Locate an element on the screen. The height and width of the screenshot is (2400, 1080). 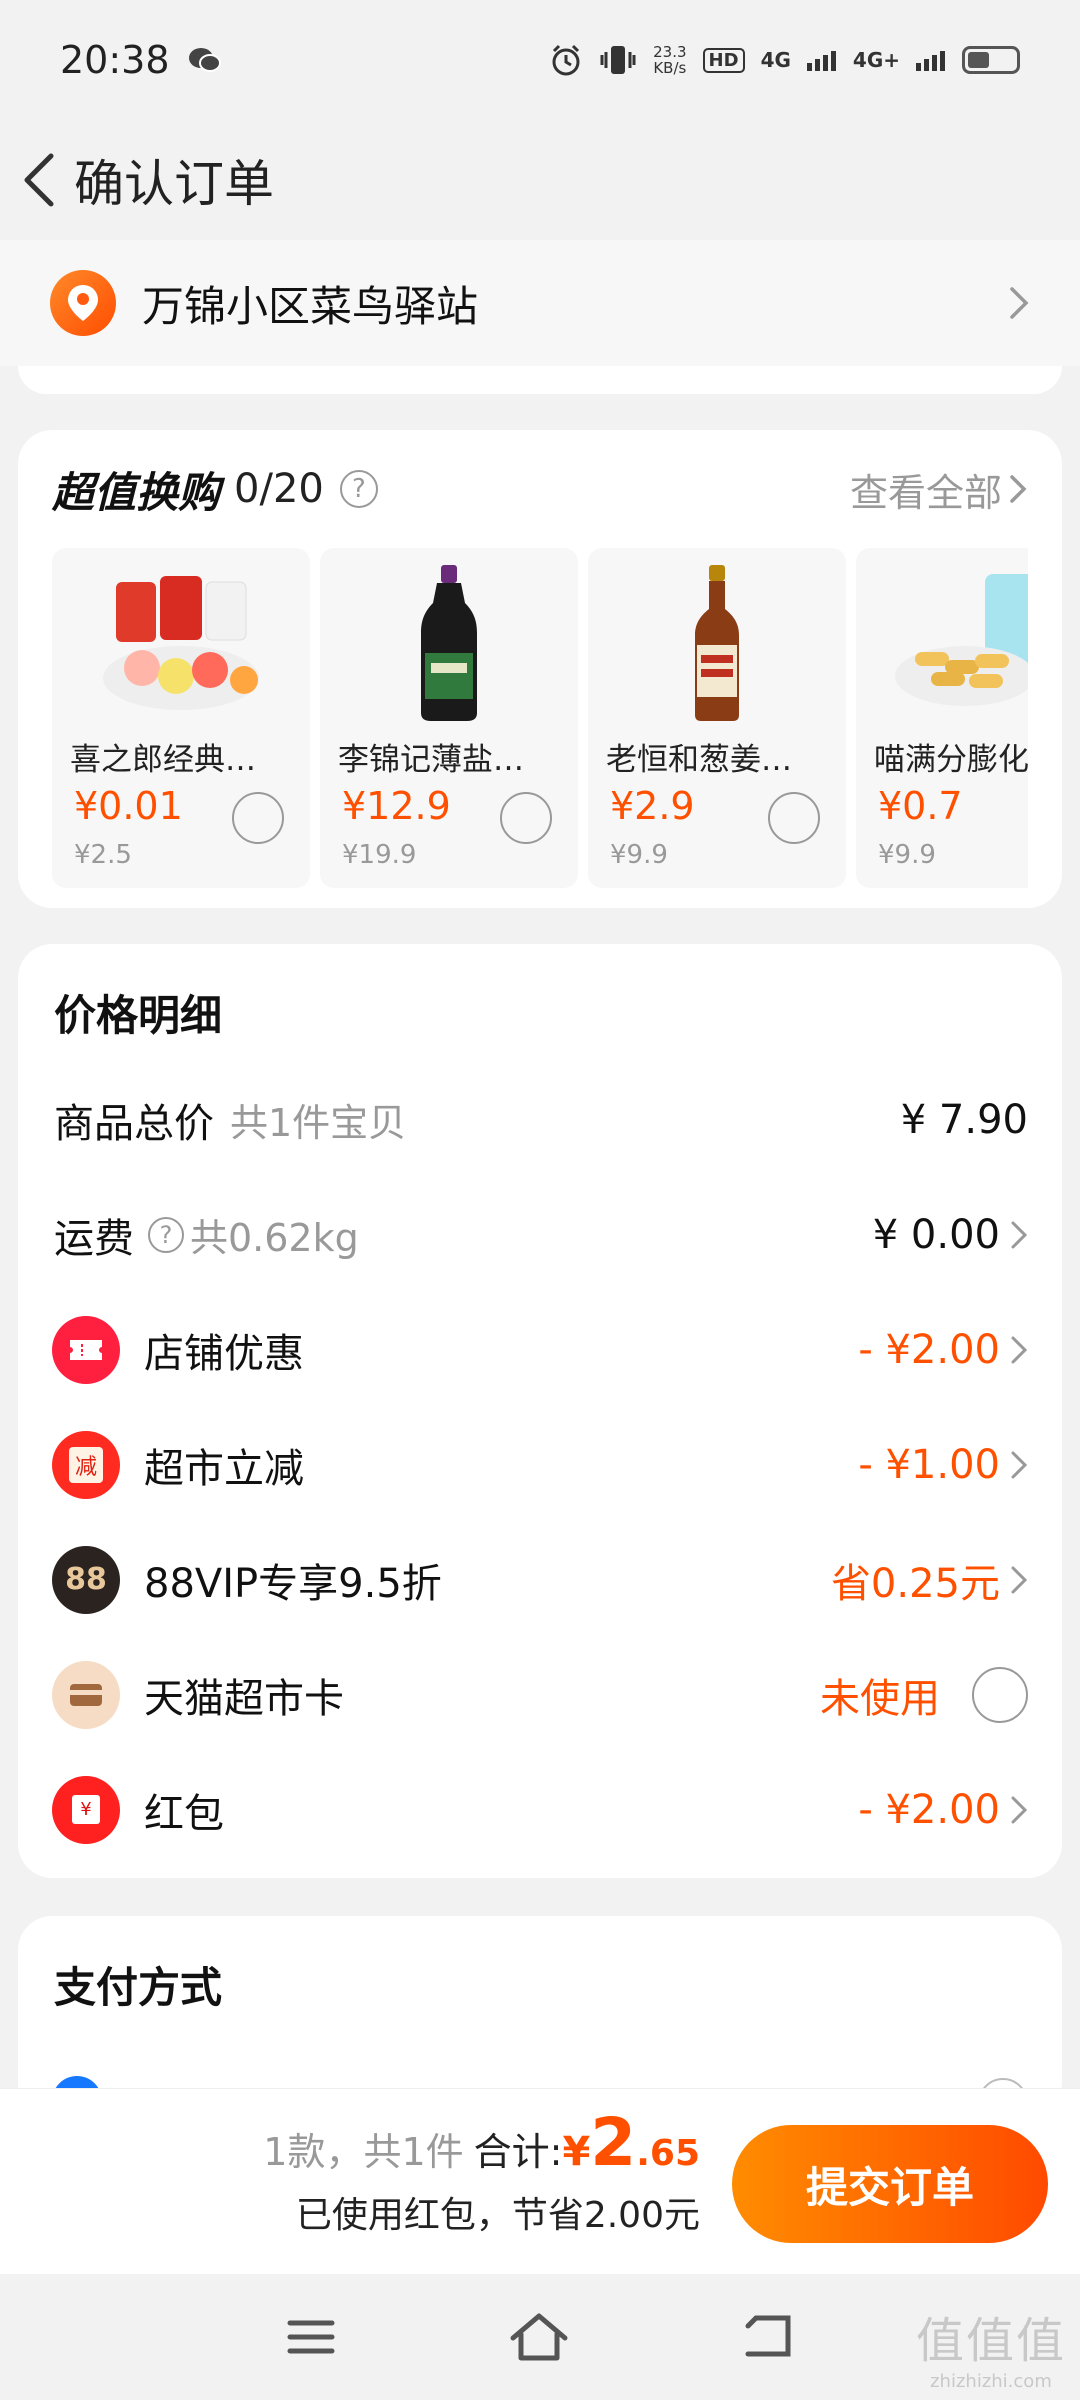
menu-icon is located at coordinates (311, 2337).